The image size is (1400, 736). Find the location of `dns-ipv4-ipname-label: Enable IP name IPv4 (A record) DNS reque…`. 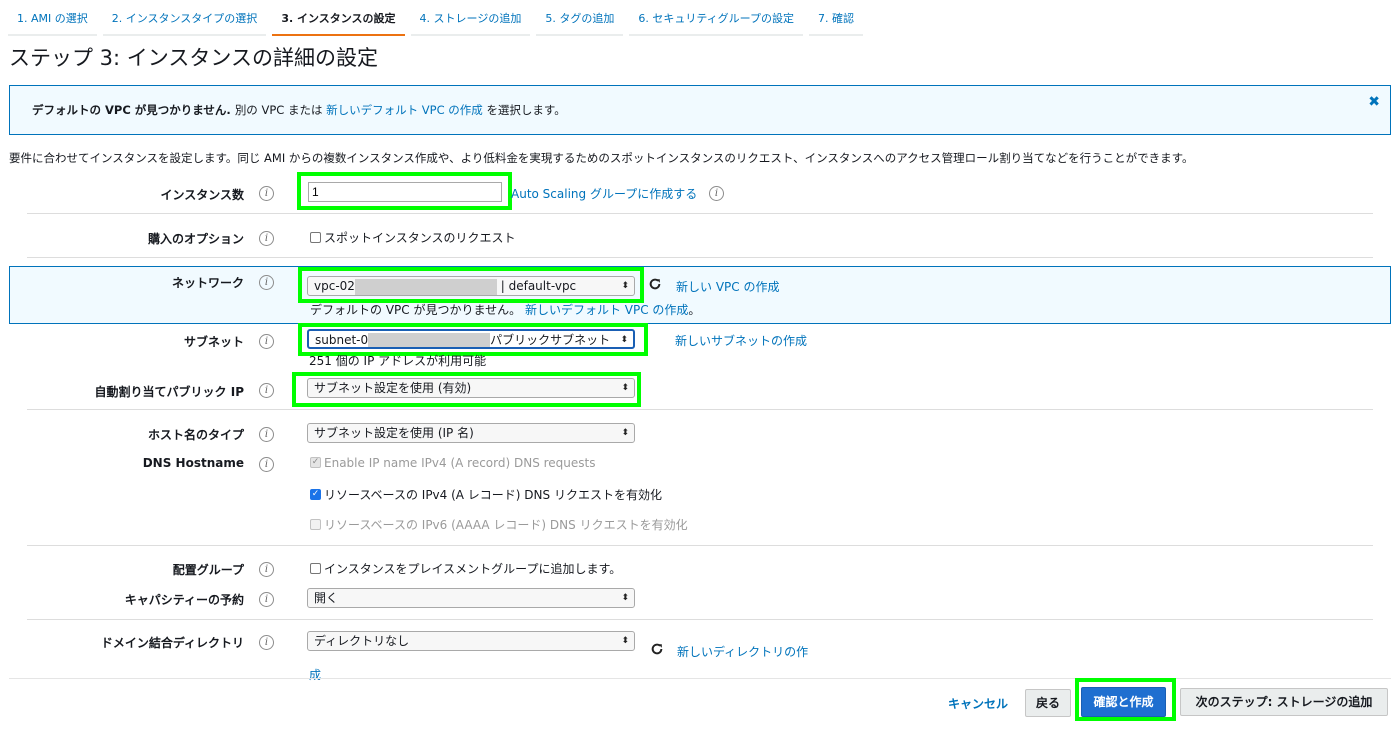

dns-ipv4-ipname-label: Enable IP name IPv4 (A record) DNS reque… is located at coordinates (460, 463).